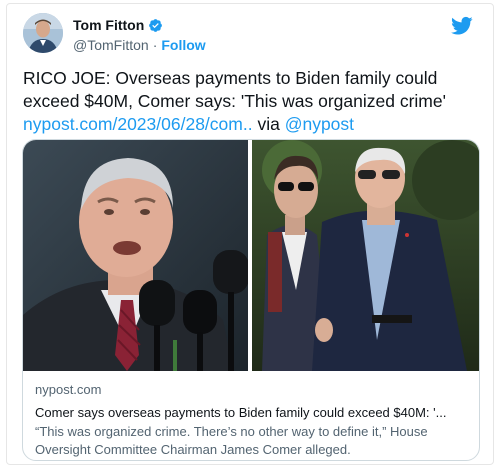 The width and height of the screenshot is (500, 467). I want to click on link-domain: nypost.com, so click(68, 389).